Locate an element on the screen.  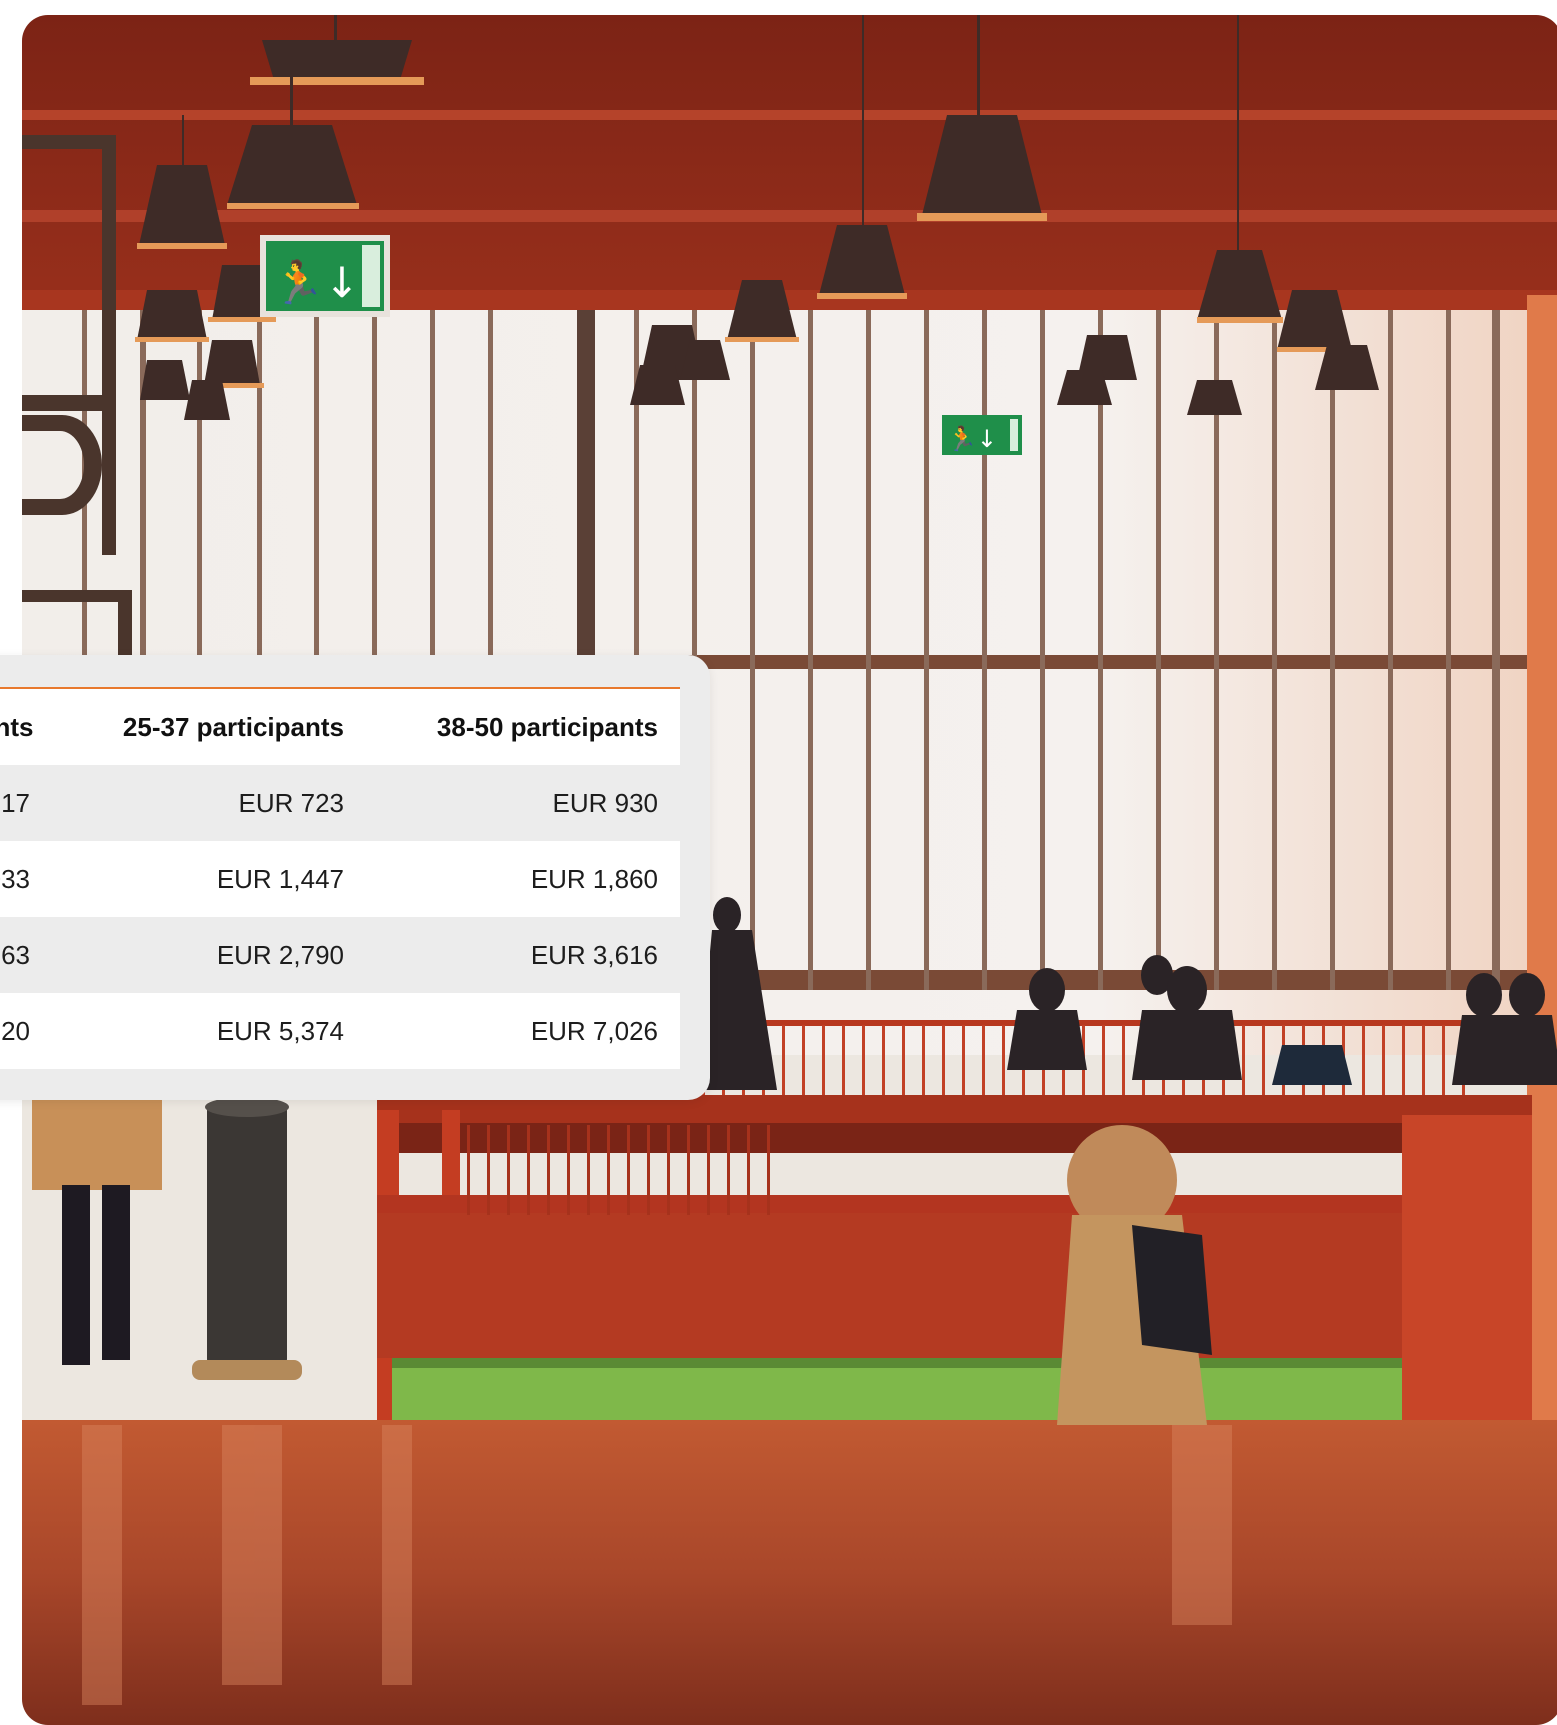
table-row: 963 EUR 2,790 EUR 3,616 is located at coordinates (340, 955).